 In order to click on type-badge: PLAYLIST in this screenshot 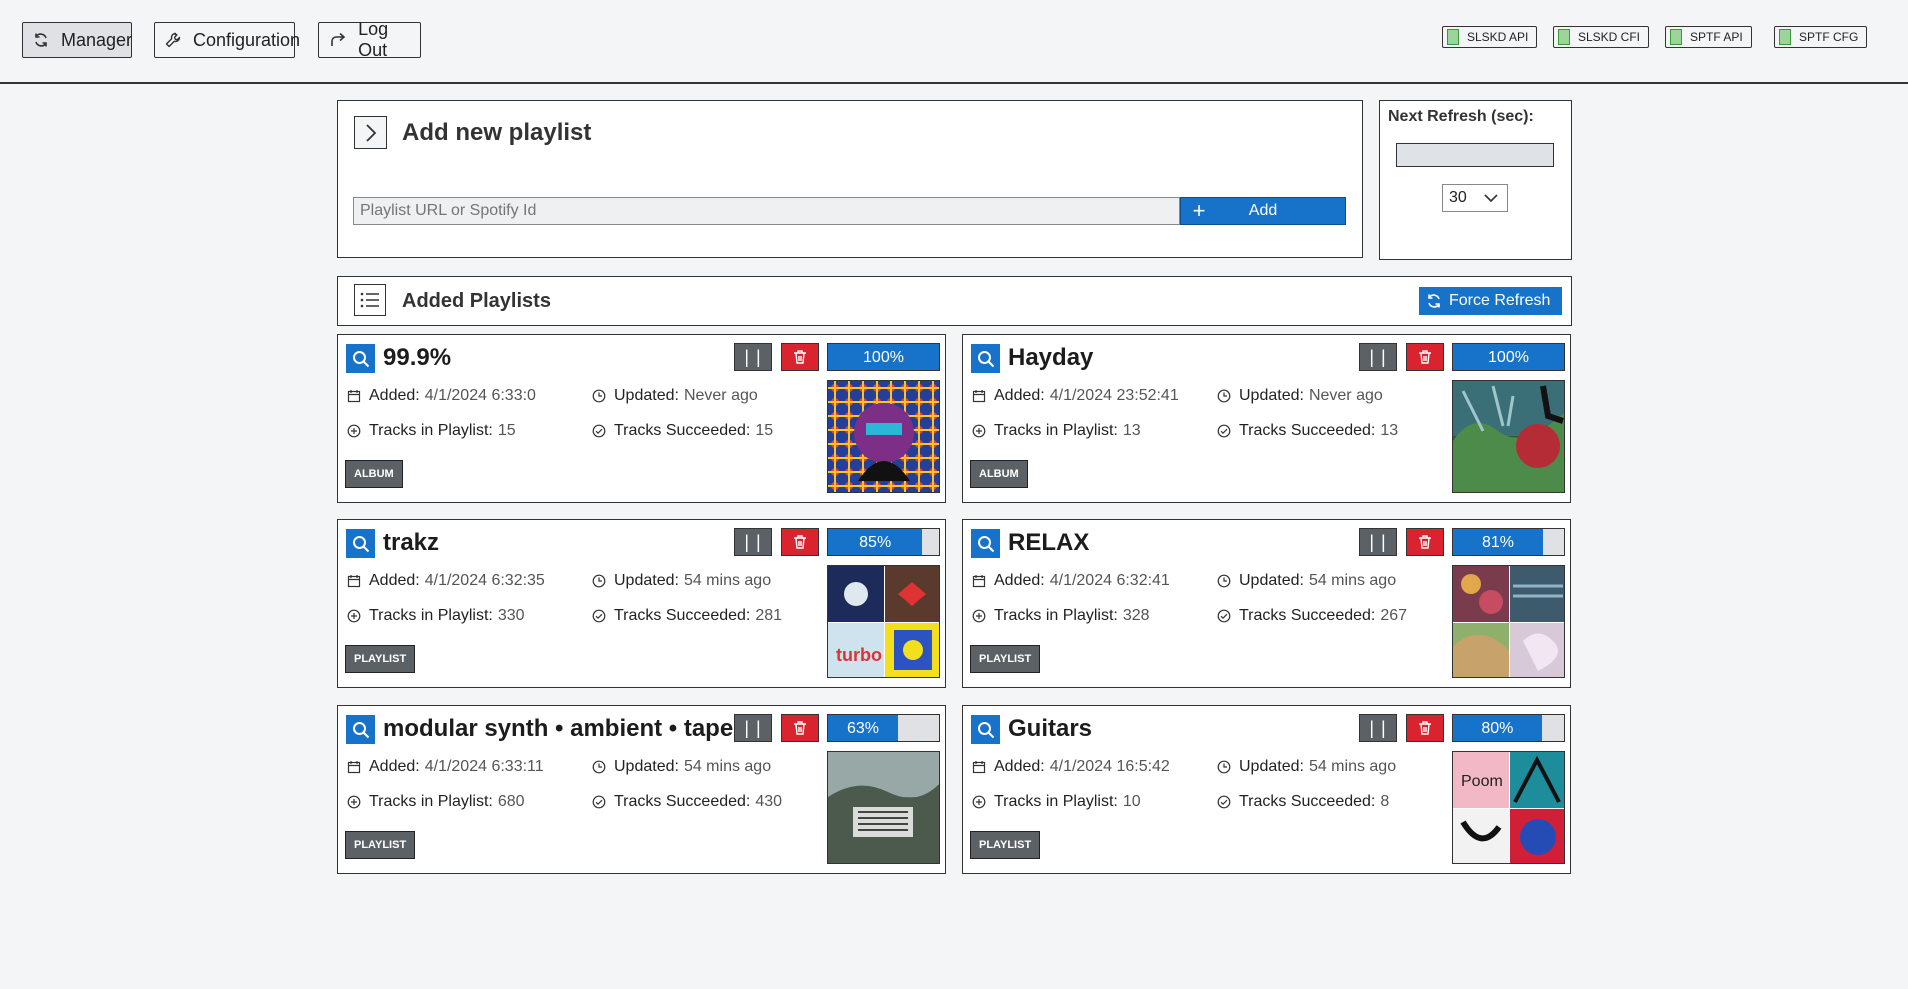, I will do `click(380, 845)`.